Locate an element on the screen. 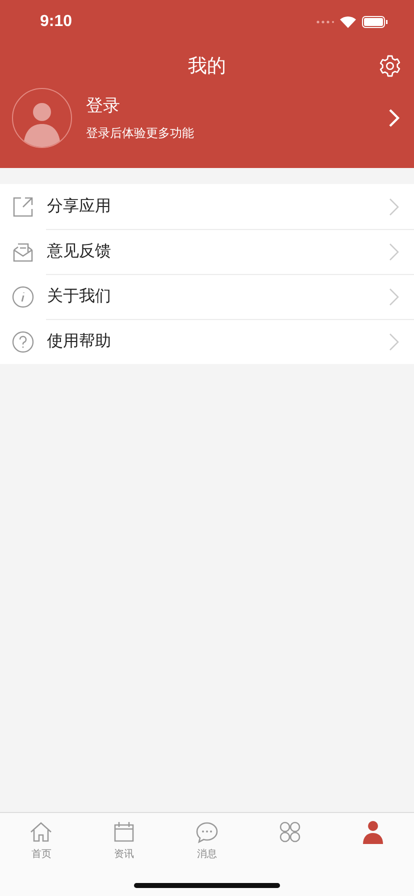 This screenshot has width=414, height=896. battery-icon is located at coordinates (375, 22).